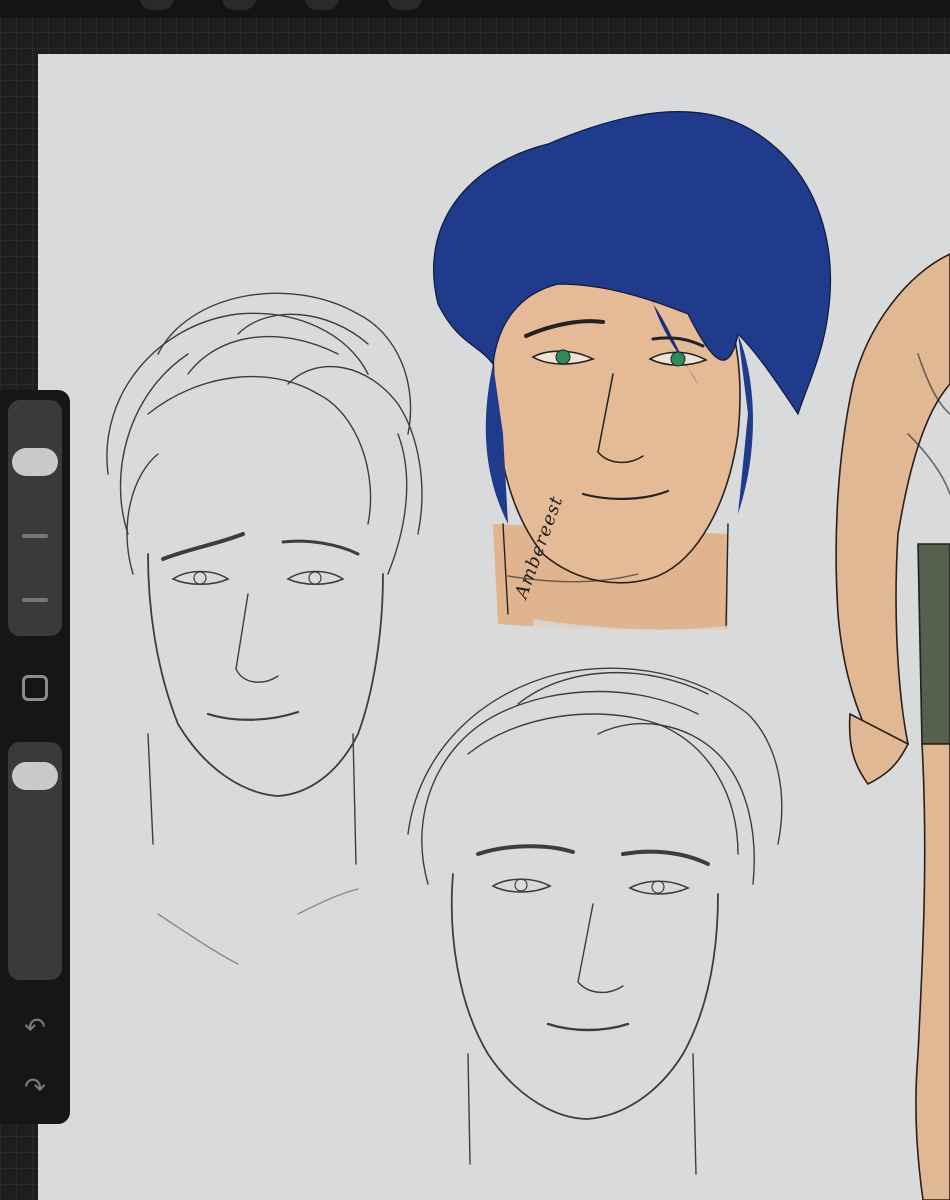  I want to click on square-outline-icon, so click(35, 688).